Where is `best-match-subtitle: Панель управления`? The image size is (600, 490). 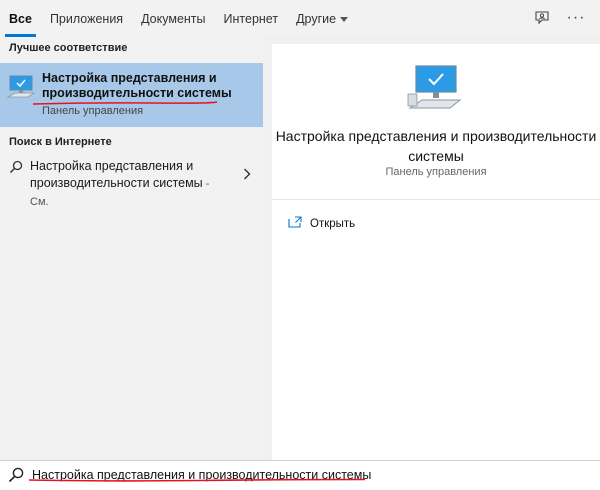
best-match-subtitle: Панель управления is located at coordinates (93, 111).